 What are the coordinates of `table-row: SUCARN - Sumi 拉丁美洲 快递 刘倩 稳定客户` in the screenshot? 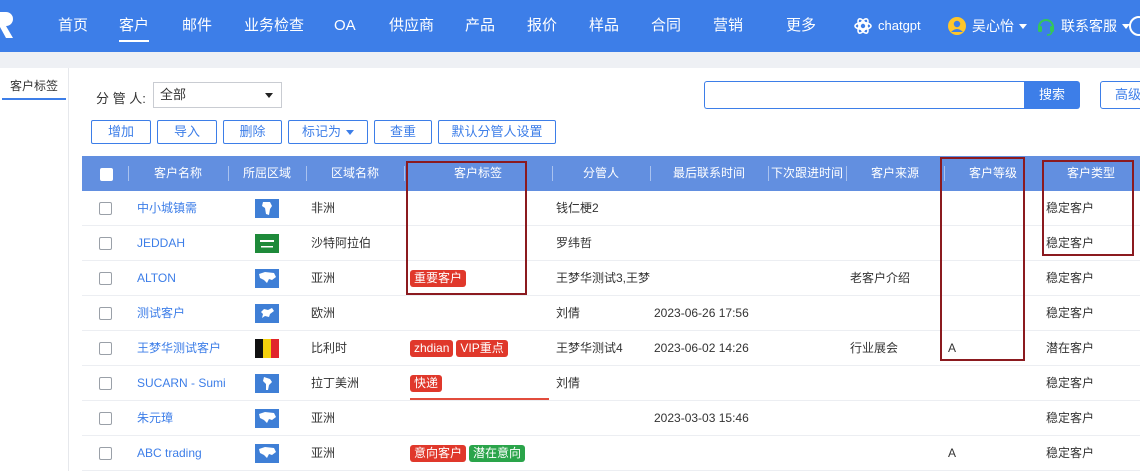 It's located at (611, 383).